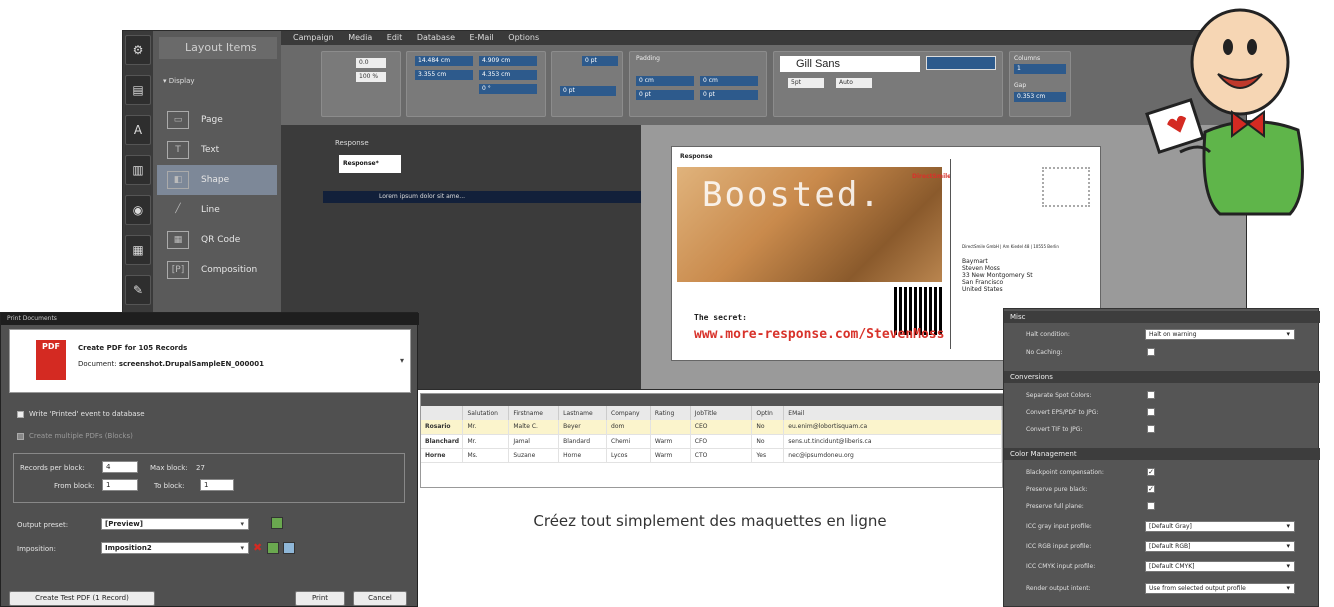 The width and height of the screenshot is (1334, 607). Describe the element at coordinates (360, 37) in the screenshot. I see `menu-media: Media` at that location.